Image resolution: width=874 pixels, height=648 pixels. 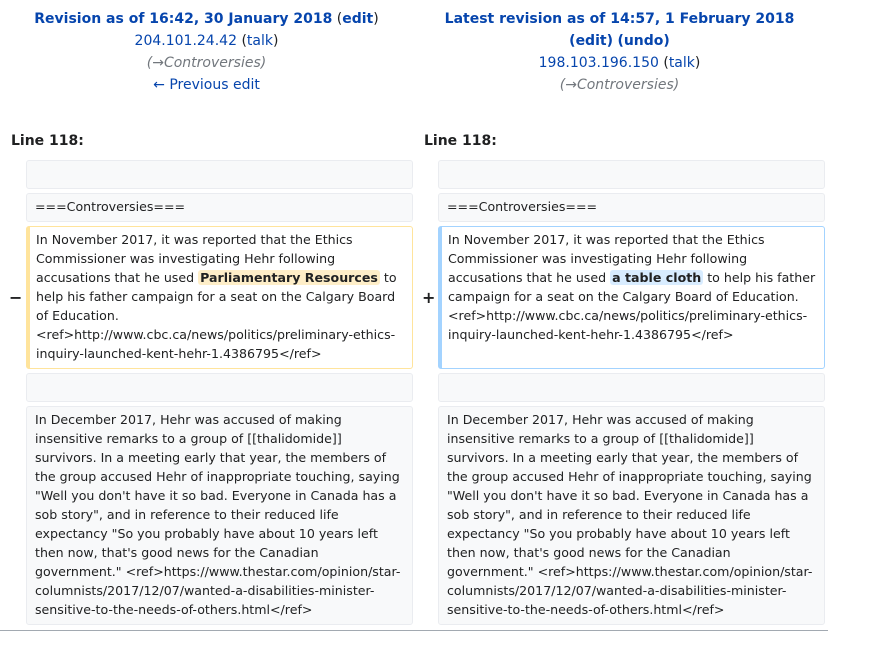 What do you see at coordinates (16, 297) in the screenshot?
I see `deleted-line-marker: −` at bounding box center [16, 297].